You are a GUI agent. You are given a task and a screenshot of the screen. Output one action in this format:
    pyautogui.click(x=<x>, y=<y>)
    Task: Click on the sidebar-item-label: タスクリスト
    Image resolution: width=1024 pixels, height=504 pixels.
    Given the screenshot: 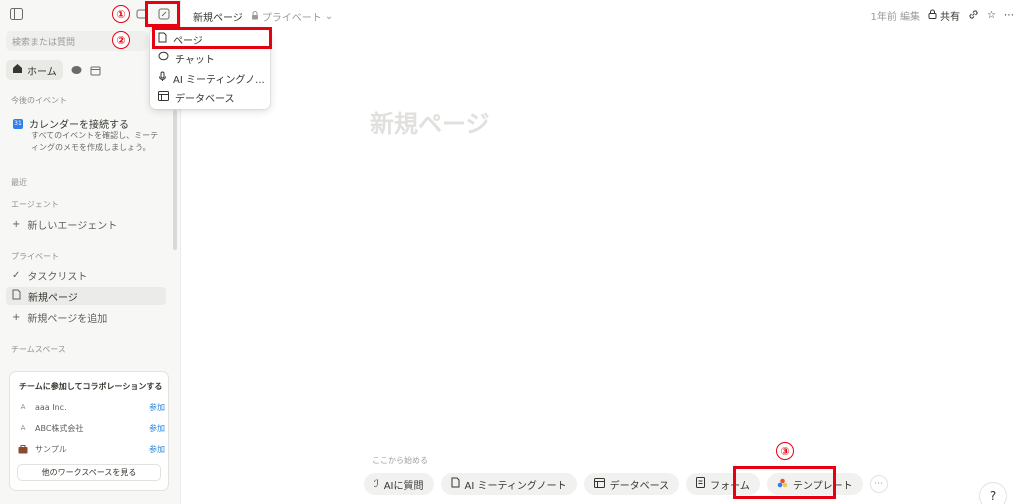 What is the action you would take?
    pyautogui.click(x=57, y=277)
    